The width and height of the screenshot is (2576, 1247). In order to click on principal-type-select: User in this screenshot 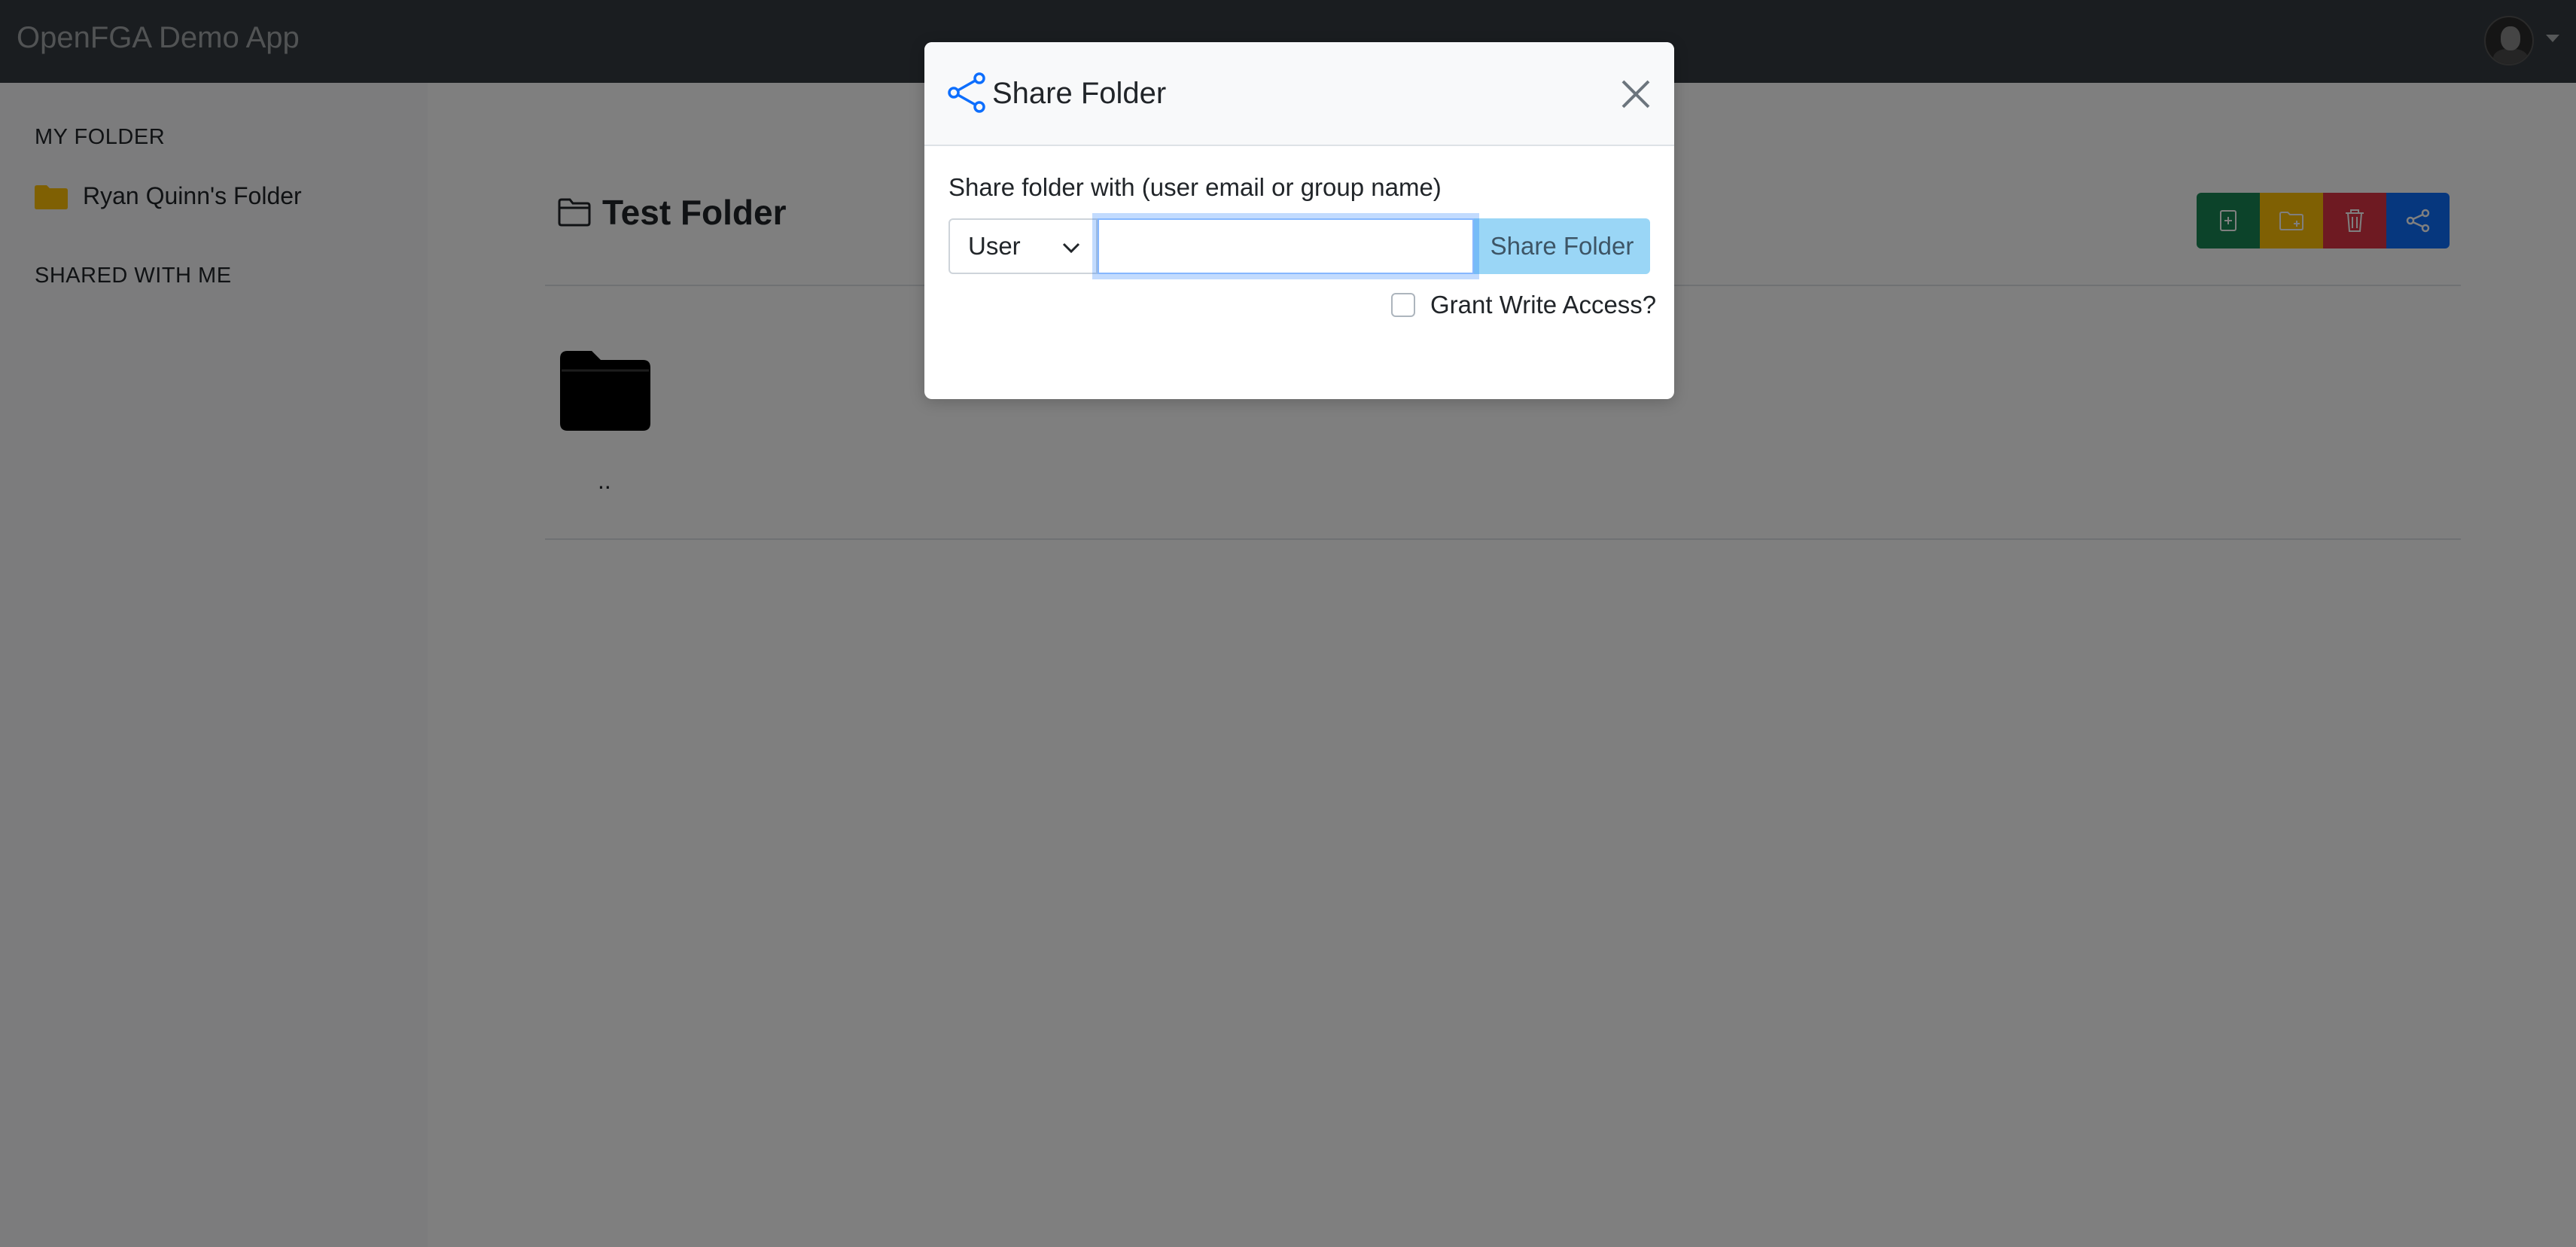, I will do `click(1023, 246)`.